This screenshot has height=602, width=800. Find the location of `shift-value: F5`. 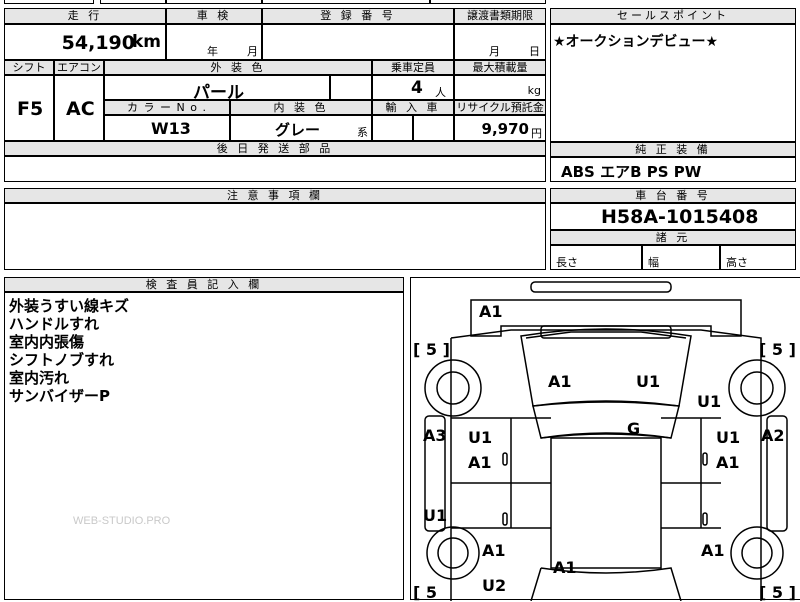

shift-value: F5 is located at coordinates (30, 109).